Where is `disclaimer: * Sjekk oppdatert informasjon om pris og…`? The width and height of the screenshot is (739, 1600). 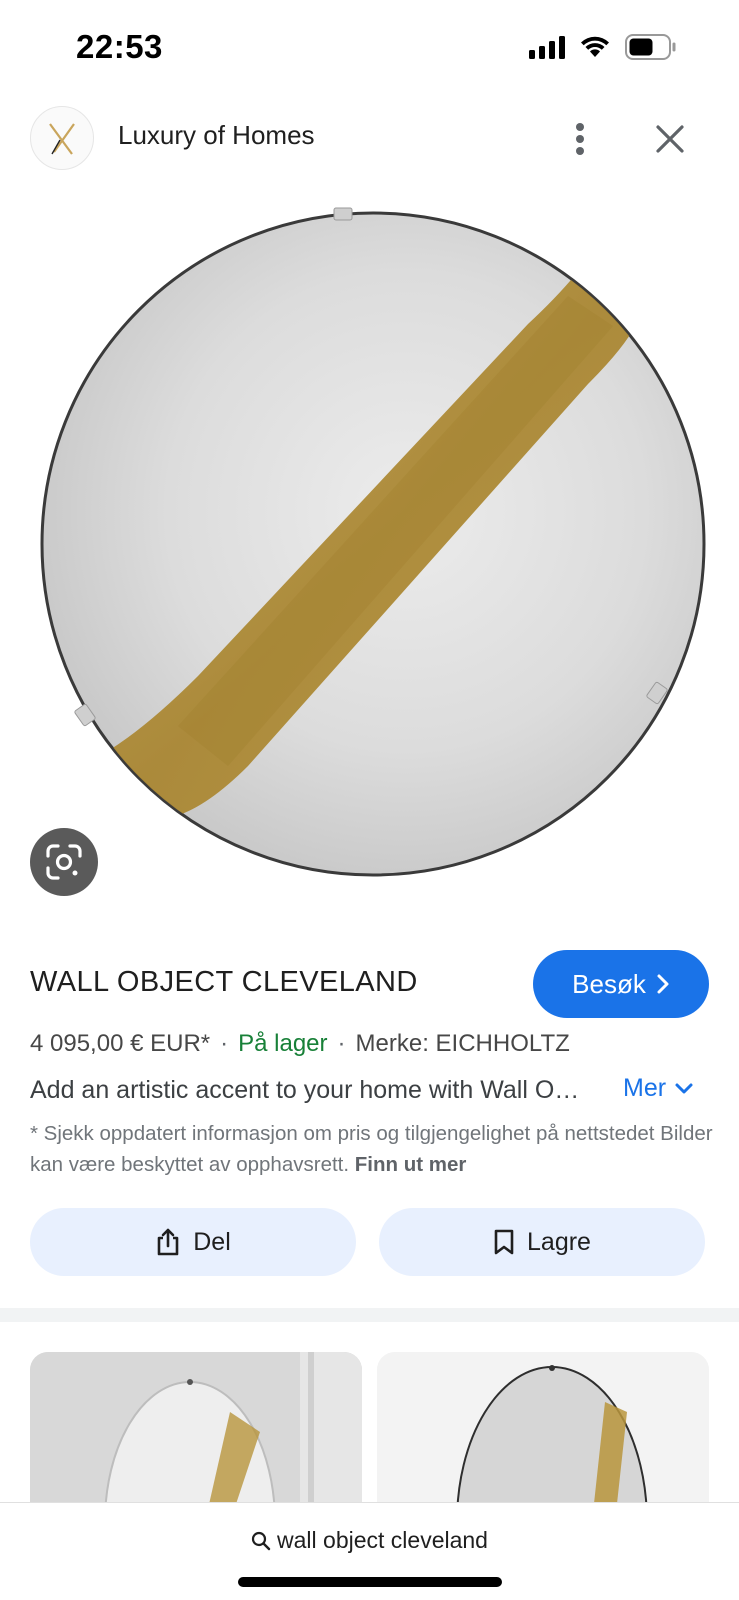 disclaimer: * Sjekk oppdatert informasjon om pris og… is located at coordinates (375, 1149).